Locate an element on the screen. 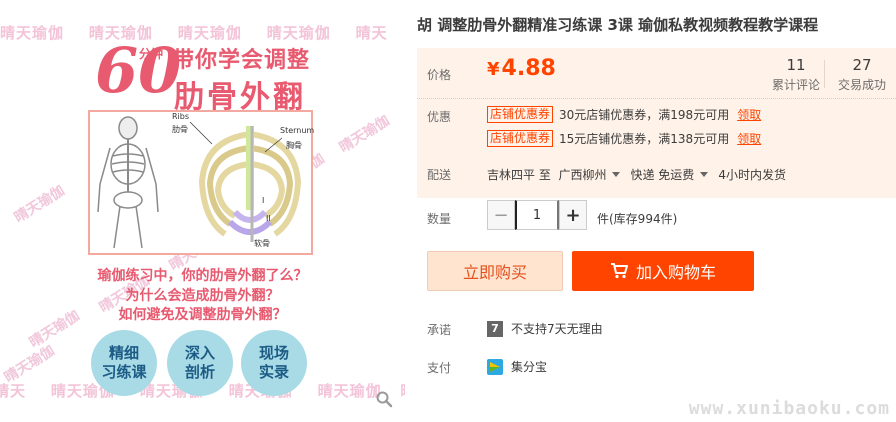  skeleton-graphic is located at coordinates (199, 182).